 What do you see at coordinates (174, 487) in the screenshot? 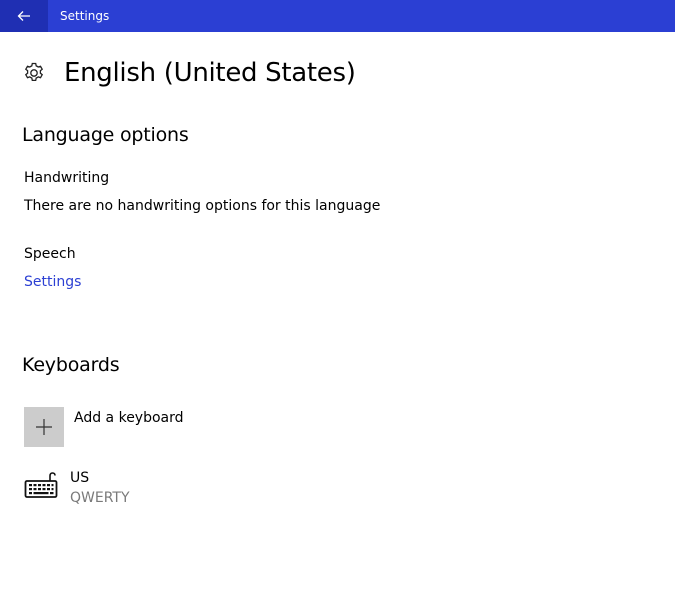
I see `keyboard-item-us: US QWERTY` at bounding box center [174, 487].